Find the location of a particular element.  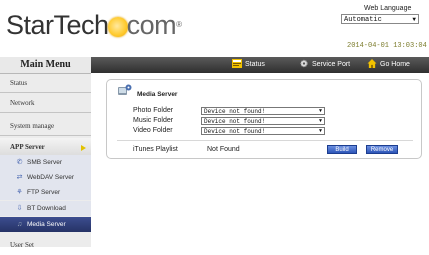

sidebar-subitem-label: BT Download is located at coordinates (46, 208).